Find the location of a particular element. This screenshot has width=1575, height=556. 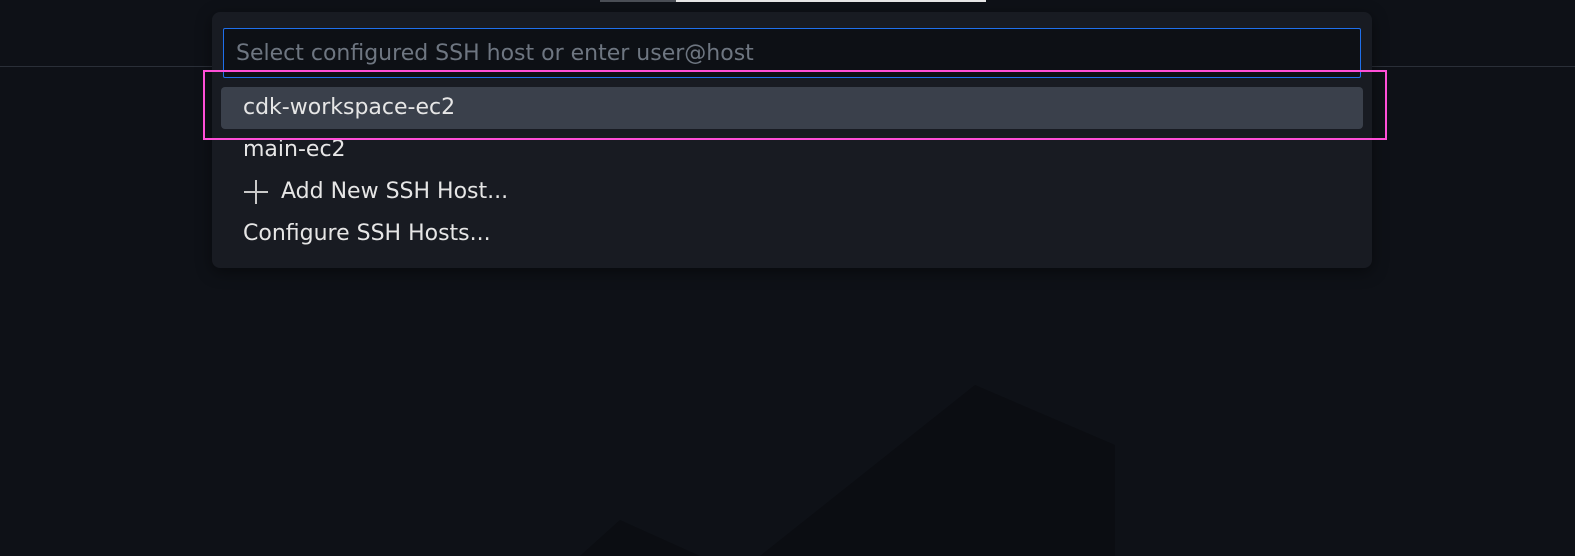

list-item-cdk-workspace-ec2: cdk-workspace-ec2 is located at coordinates (792, 108).